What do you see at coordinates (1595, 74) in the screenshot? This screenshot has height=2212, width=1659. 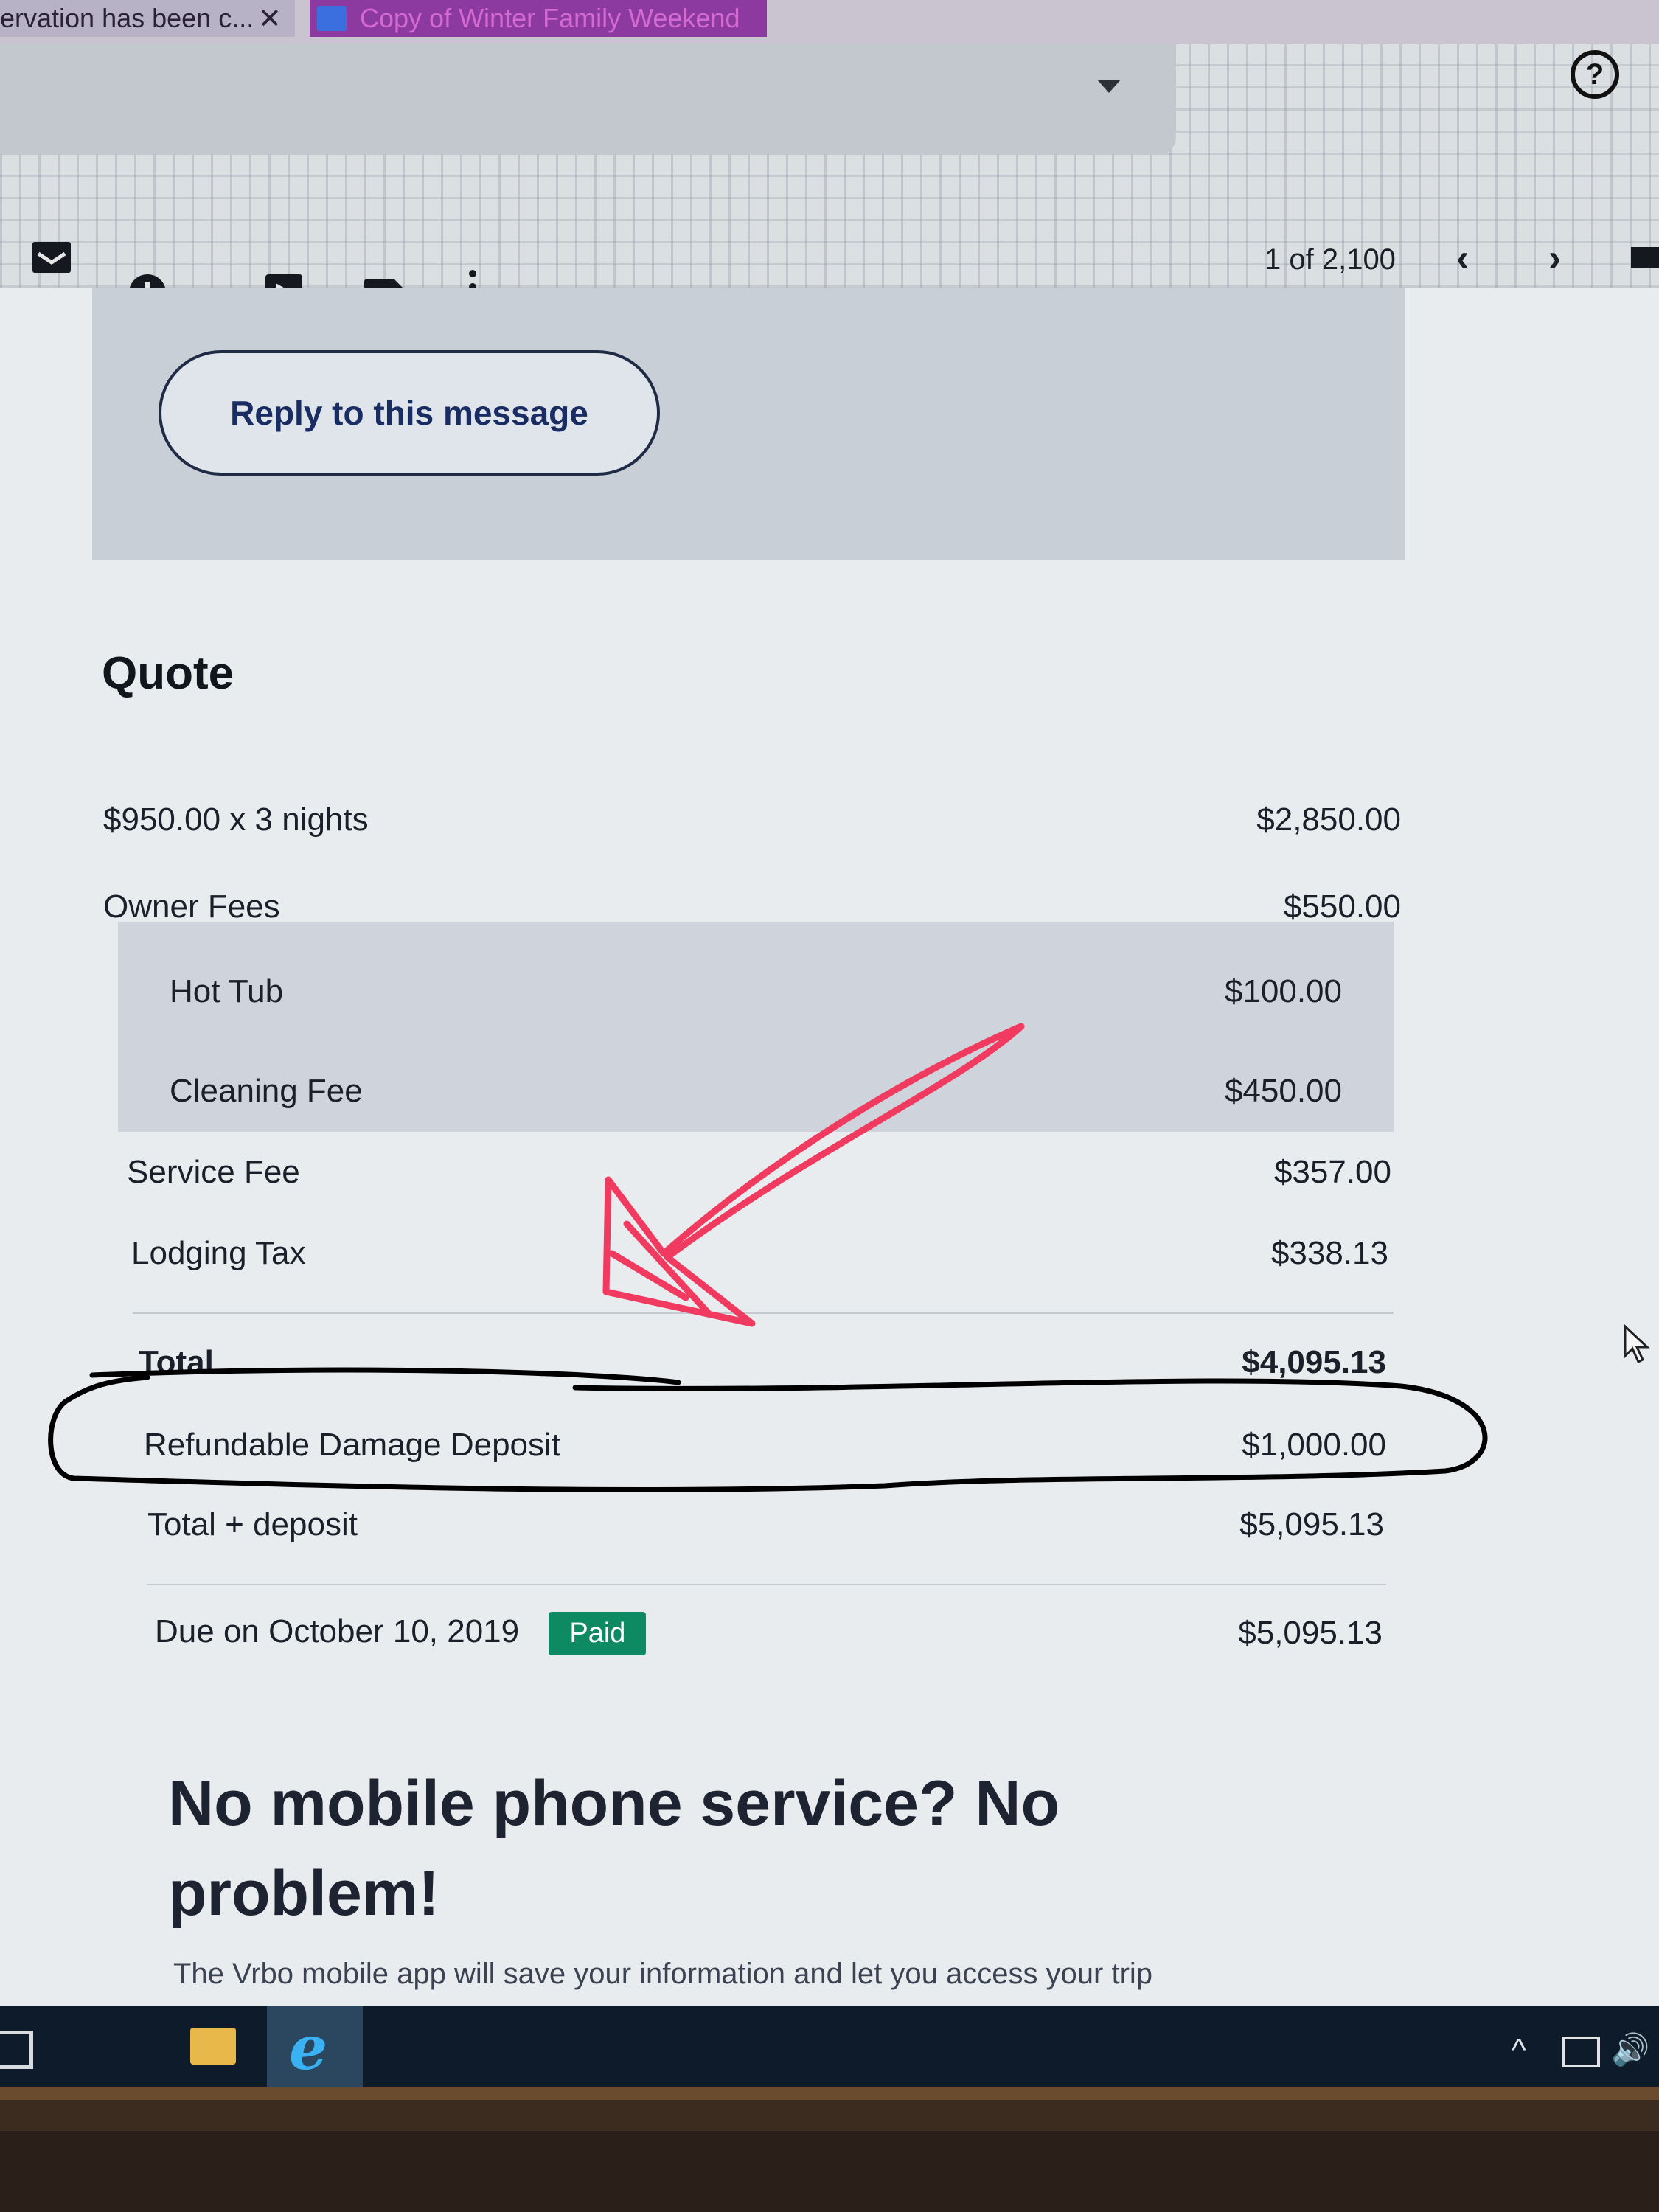 I see `help-icon: ?` at bounding box center [1595, 74].